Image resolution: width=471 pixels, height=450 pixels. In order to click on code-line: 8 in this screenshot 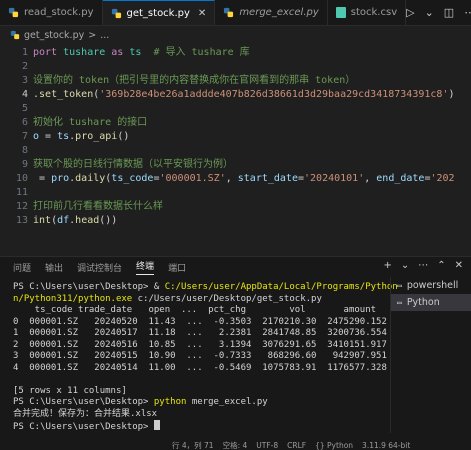, I will do `click(235, 151)`.